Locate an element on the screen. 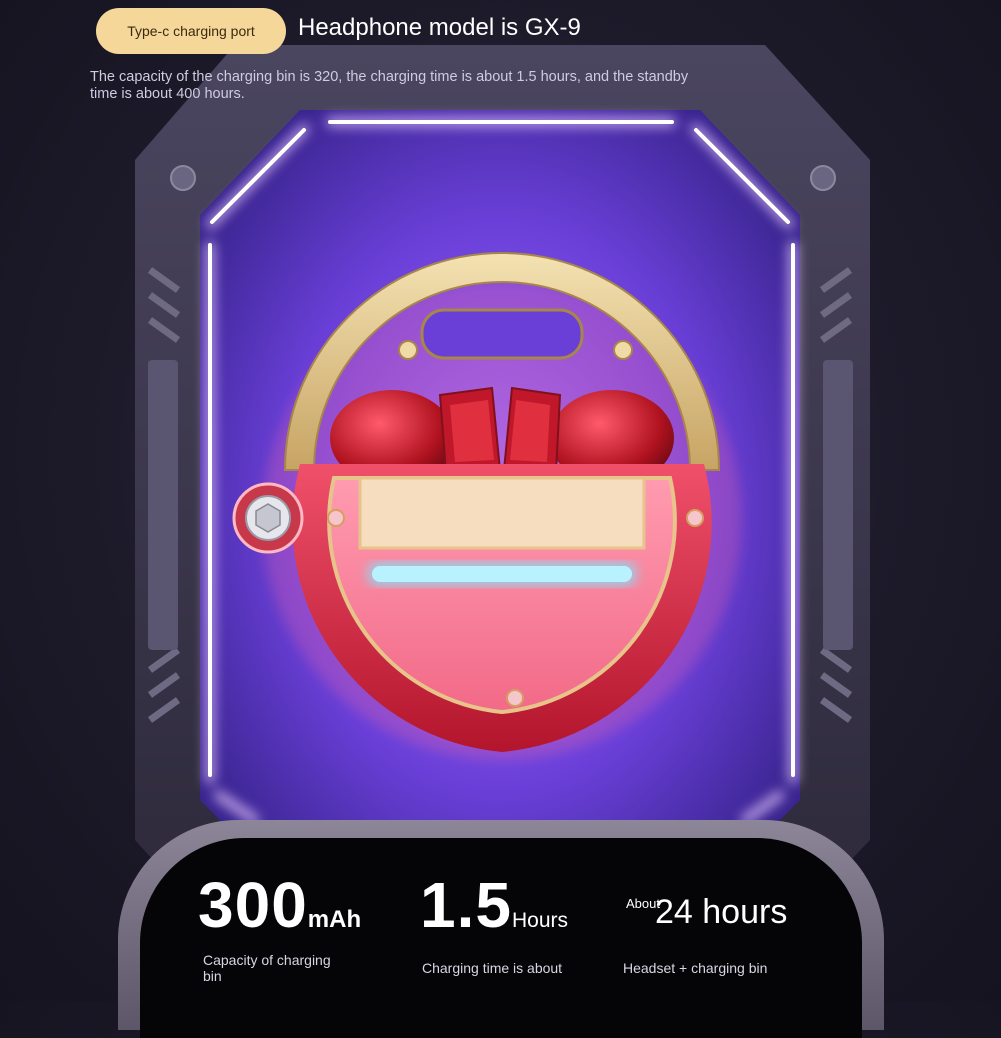 The image size is (1001, 1038). charging-time-value: 1.5 is located at coordinates (466, 905).